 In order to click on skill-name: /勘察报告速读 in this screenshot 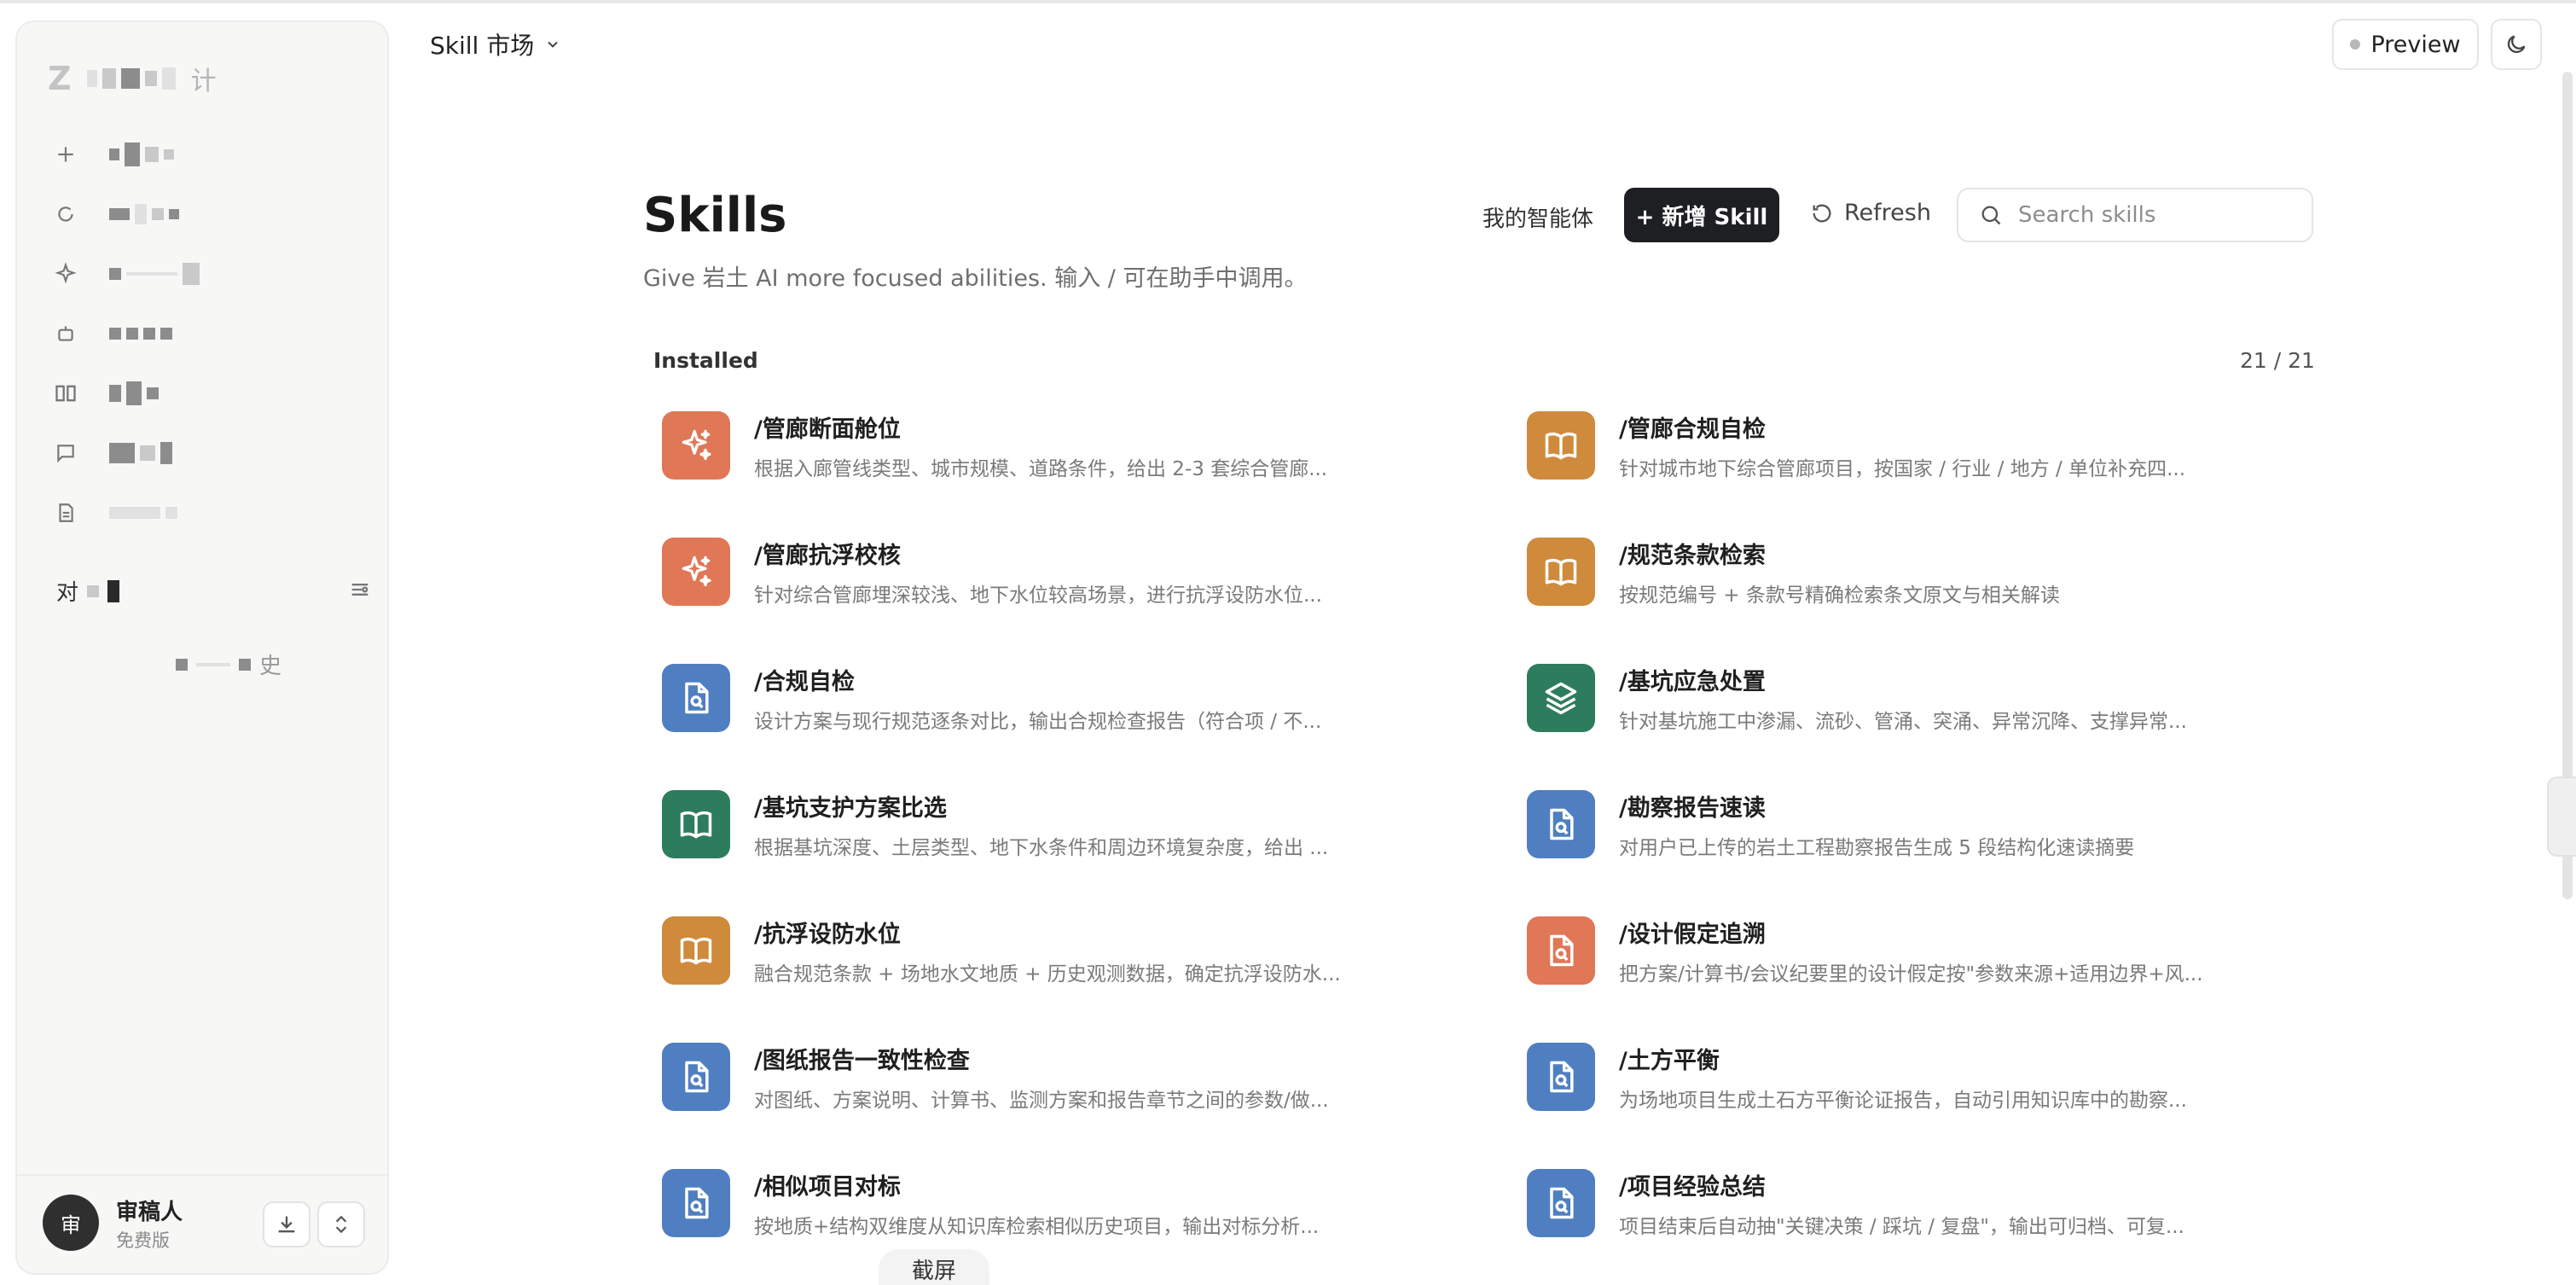, I will do `click(1692, 808)`.